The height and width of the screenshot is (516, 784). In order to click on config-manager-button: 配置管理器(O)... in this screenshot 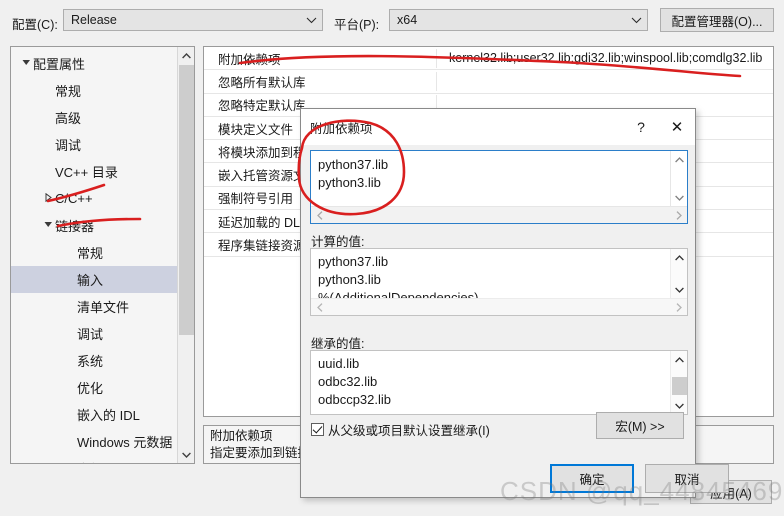, I will do `click(717, 20)`.